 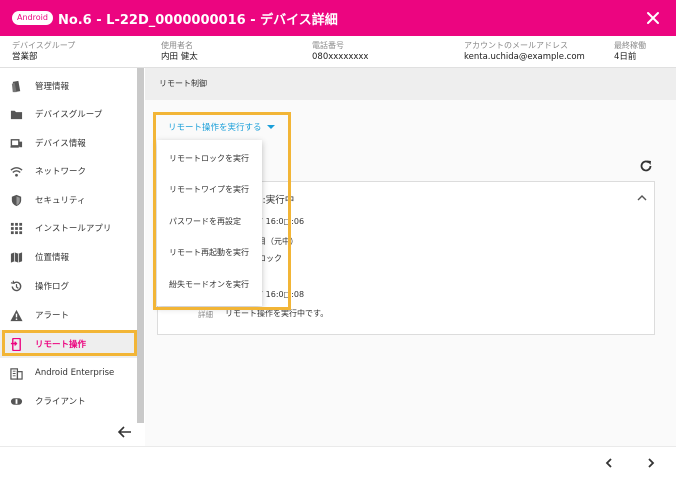 What do you see at coordinates (16, 285) in the screenshot?
I see `history-icon` at bounding box center [16, 285].